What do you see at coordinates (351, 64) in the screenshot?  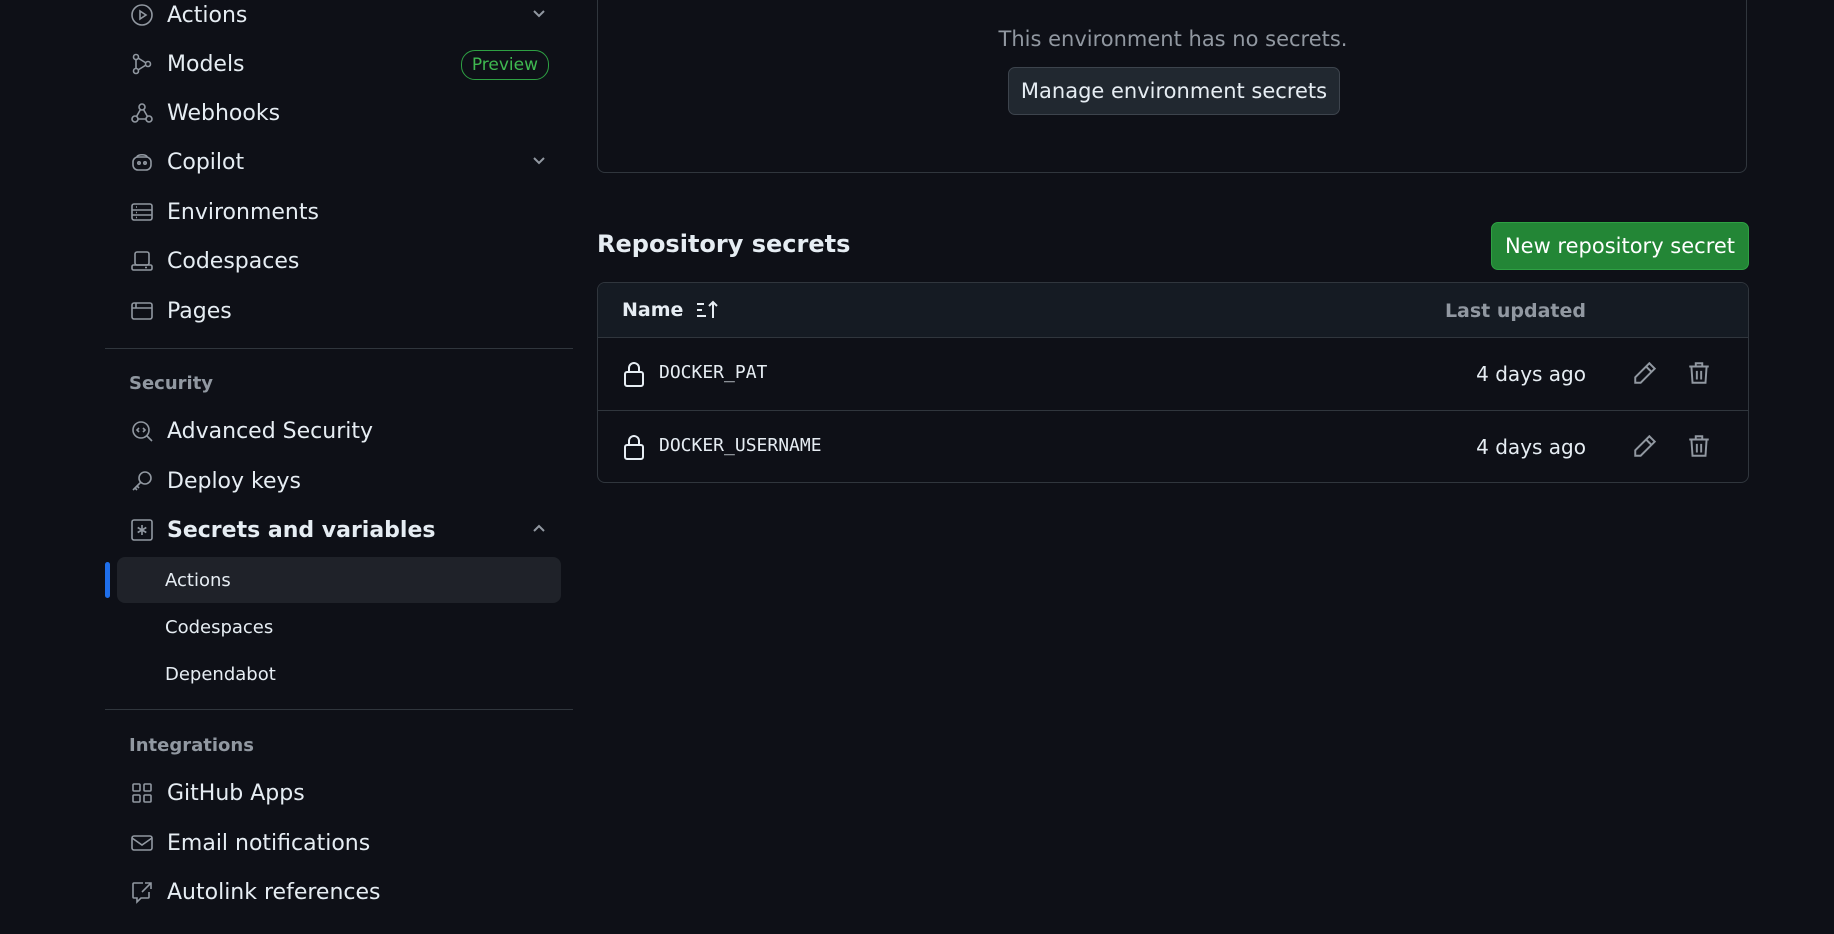 I see `sidebar-item-models: Models Preview` at bounding box center [351, 64].